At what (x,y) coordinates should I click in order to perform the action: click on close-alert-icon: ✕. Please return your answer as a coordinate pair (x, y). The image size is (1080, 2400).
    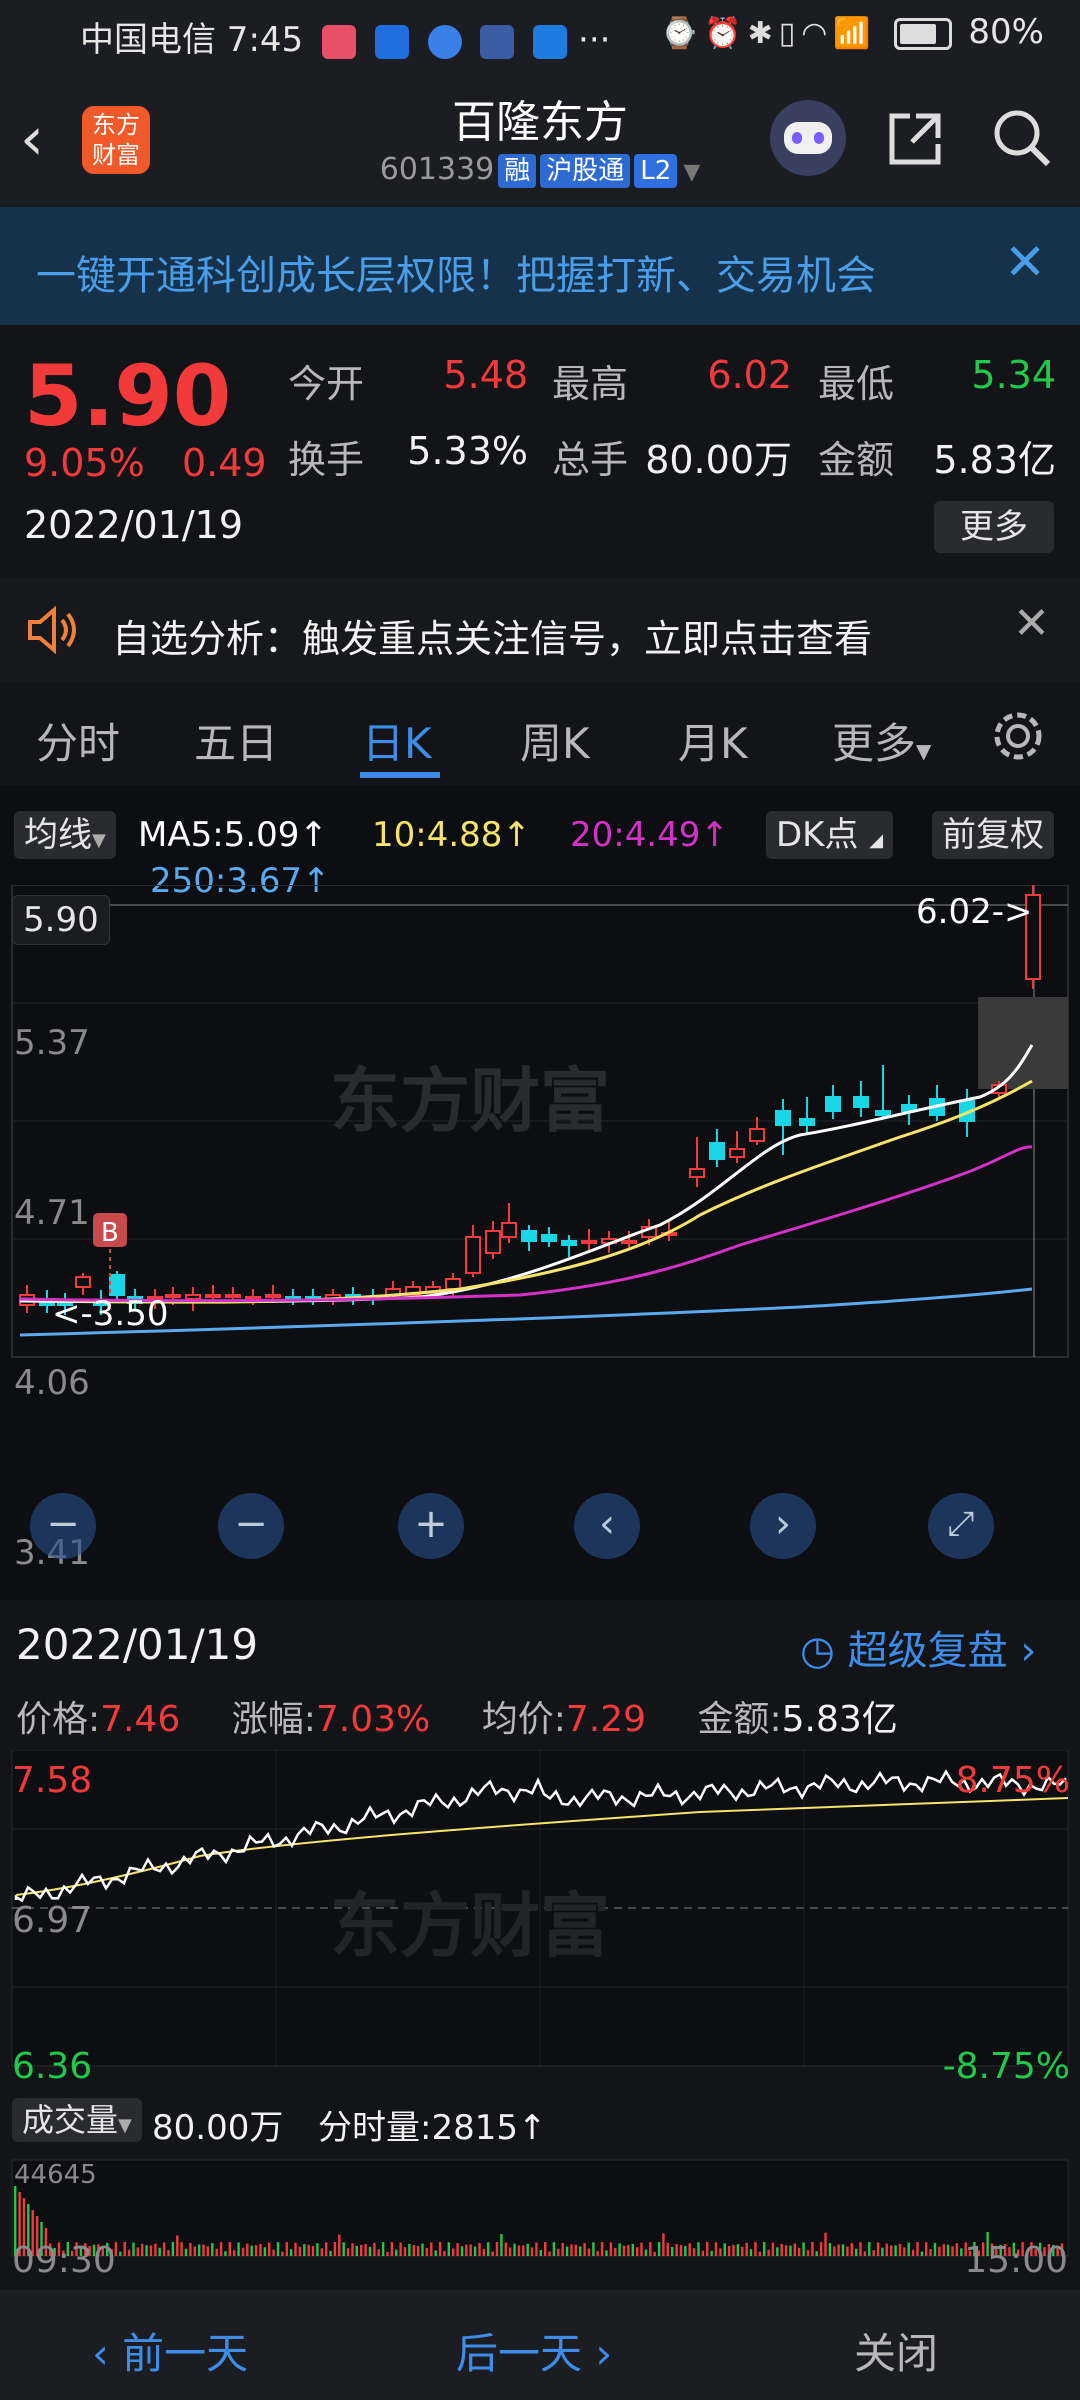
    Looking at the image, I should click on (1031, 623).